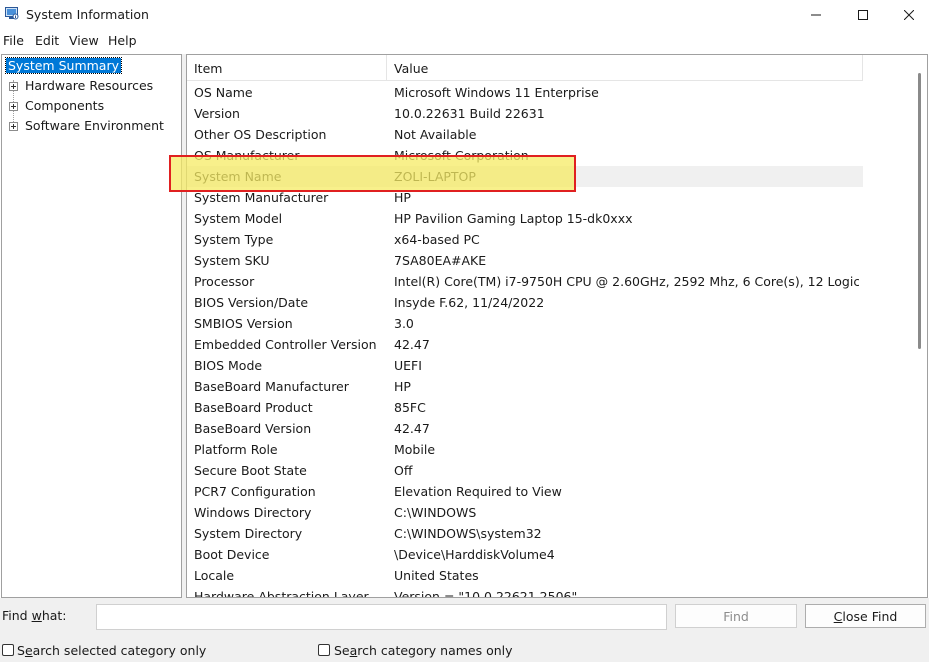  Describe the element at coordinates (919, 211) in the screenshot. I see `scrollbar-thumb` at that location.